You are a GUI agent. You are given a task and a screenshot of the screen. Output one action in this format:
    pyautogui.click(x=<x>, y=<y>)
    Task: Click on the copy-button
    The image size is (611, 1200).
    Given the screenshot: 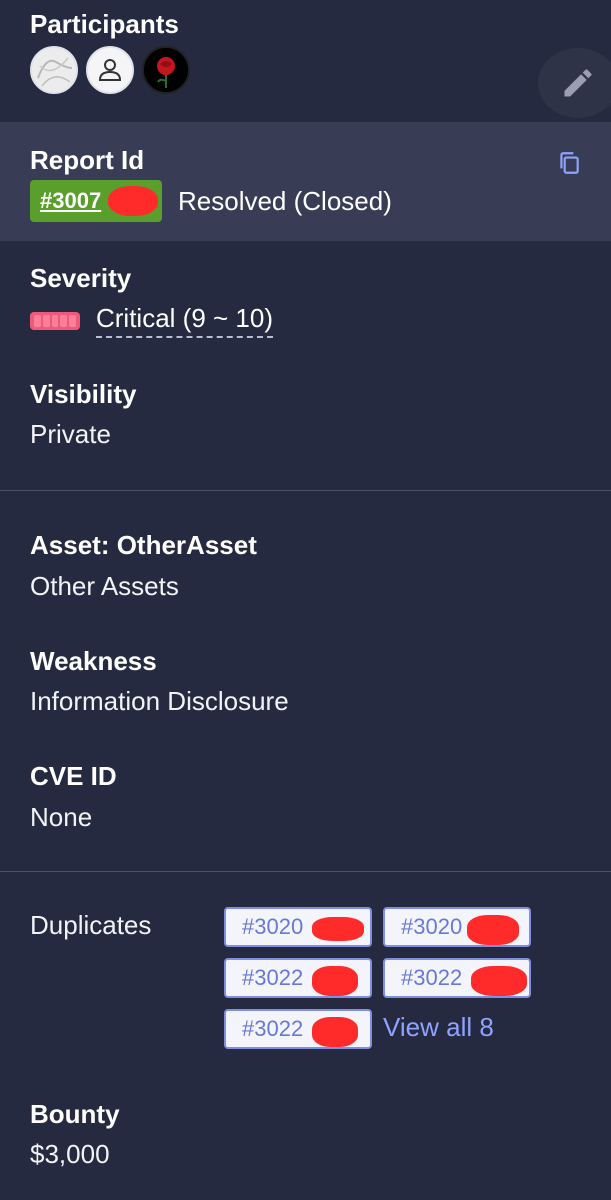 What is the action you would take?
    pyautogui.click(x=569, y=165)
    